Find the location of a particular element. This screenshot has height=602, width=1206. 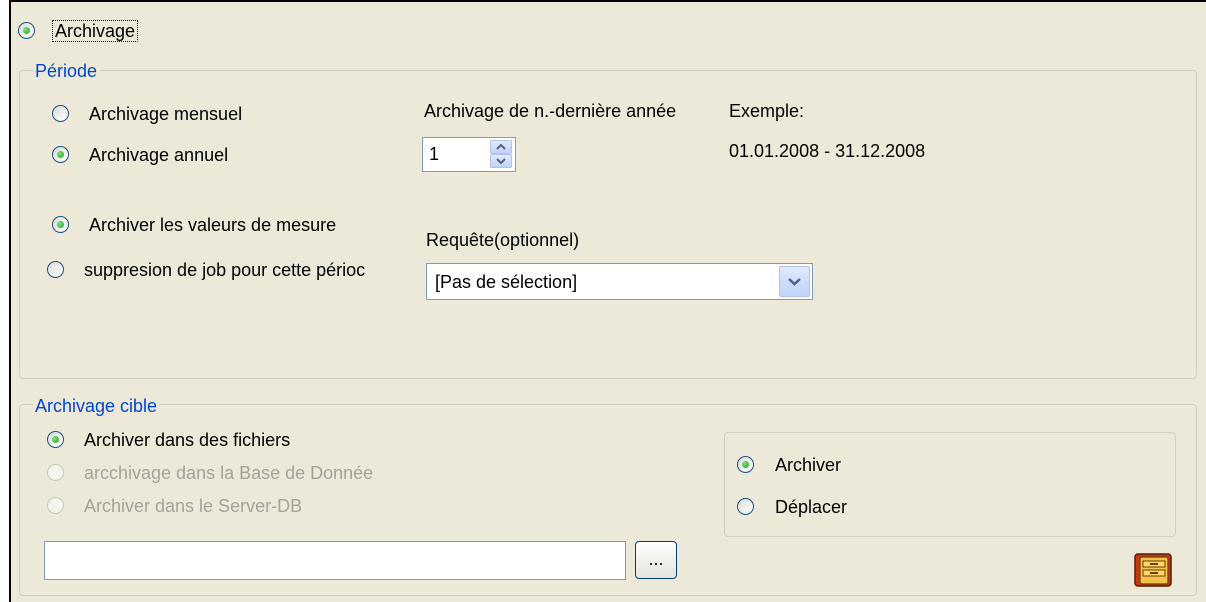

files-radio is located at coordinates (55, 439).